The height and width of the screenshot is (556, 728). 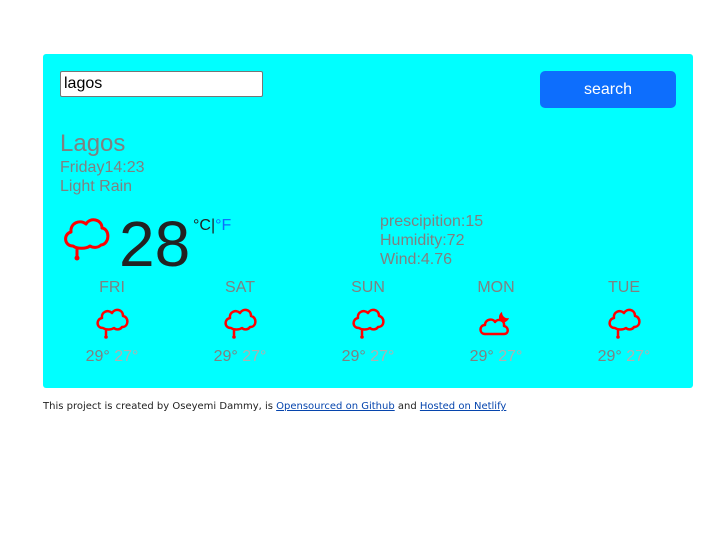 What do you see at coordinates (96, 186) in the screenshot?
I see `weather-description: Light Rain` at bounding box center [96, 186].